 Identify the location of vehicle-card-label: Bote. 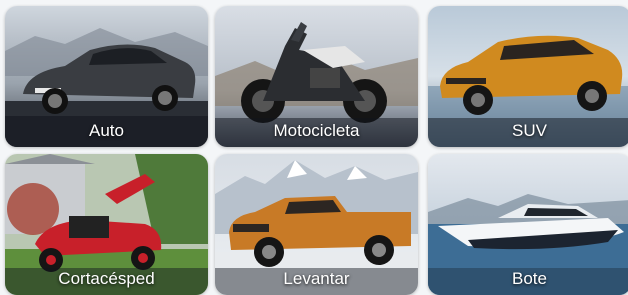
(529, 278).